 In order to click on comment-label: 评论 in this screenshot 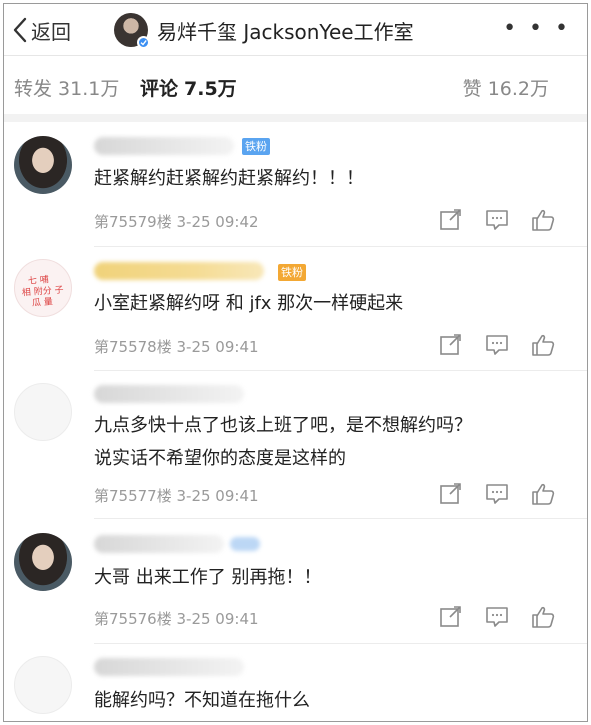, I will do `click(159, 89)`.